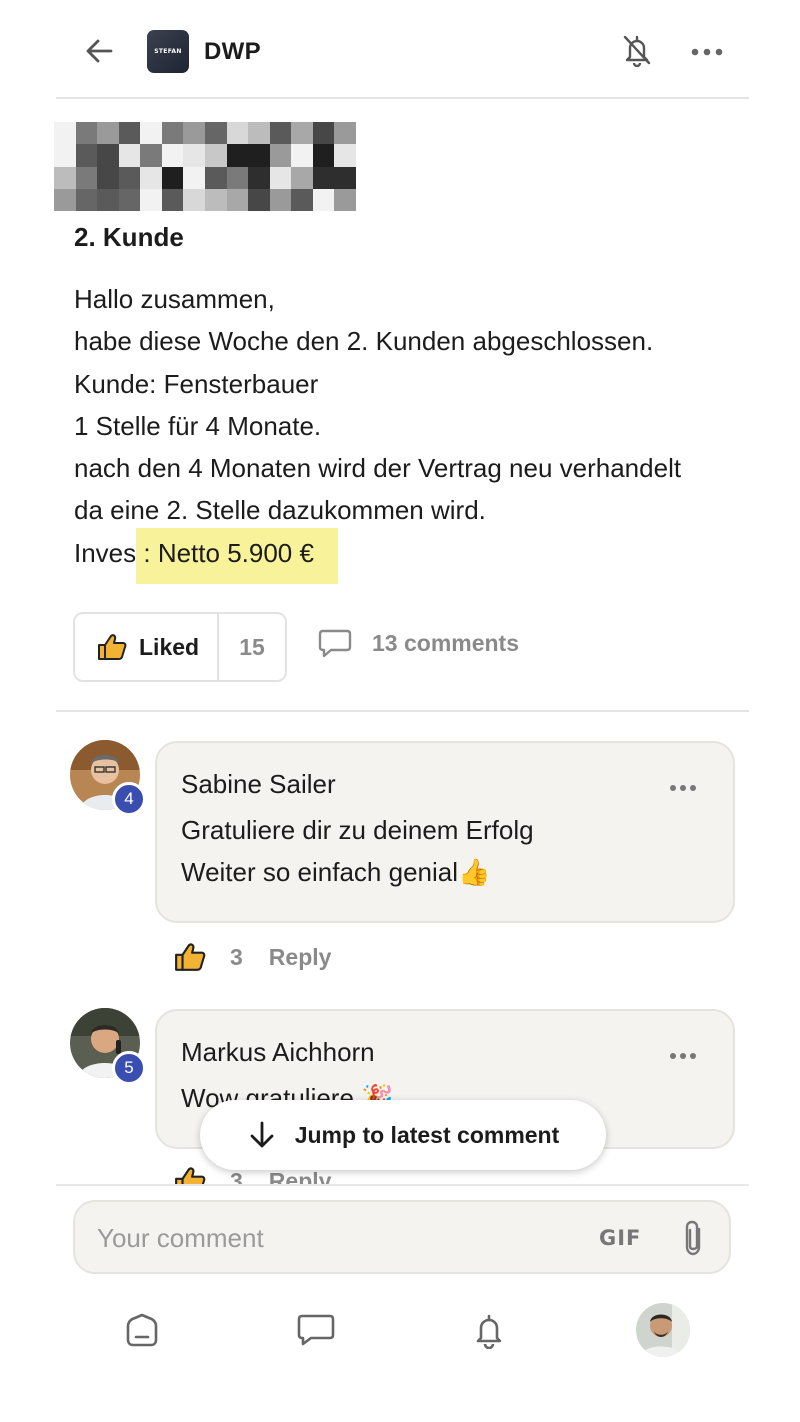 The width and height of the screenshot is (800, 1422). Describe the element at coordinates (198, 425) in the screenshot. I see `post-line: 1 Stelle für 4 Monate.` at that location.